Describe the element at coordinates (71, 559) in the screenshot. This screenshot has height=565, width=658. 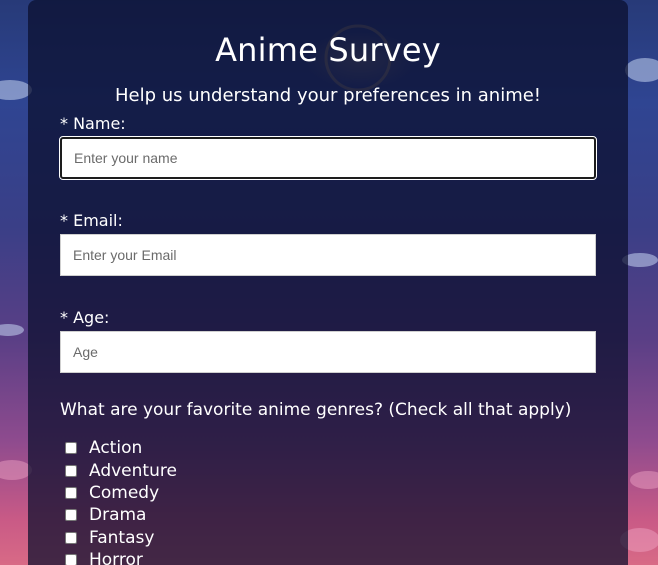
I see `genre-checkbox-horror` at that location.